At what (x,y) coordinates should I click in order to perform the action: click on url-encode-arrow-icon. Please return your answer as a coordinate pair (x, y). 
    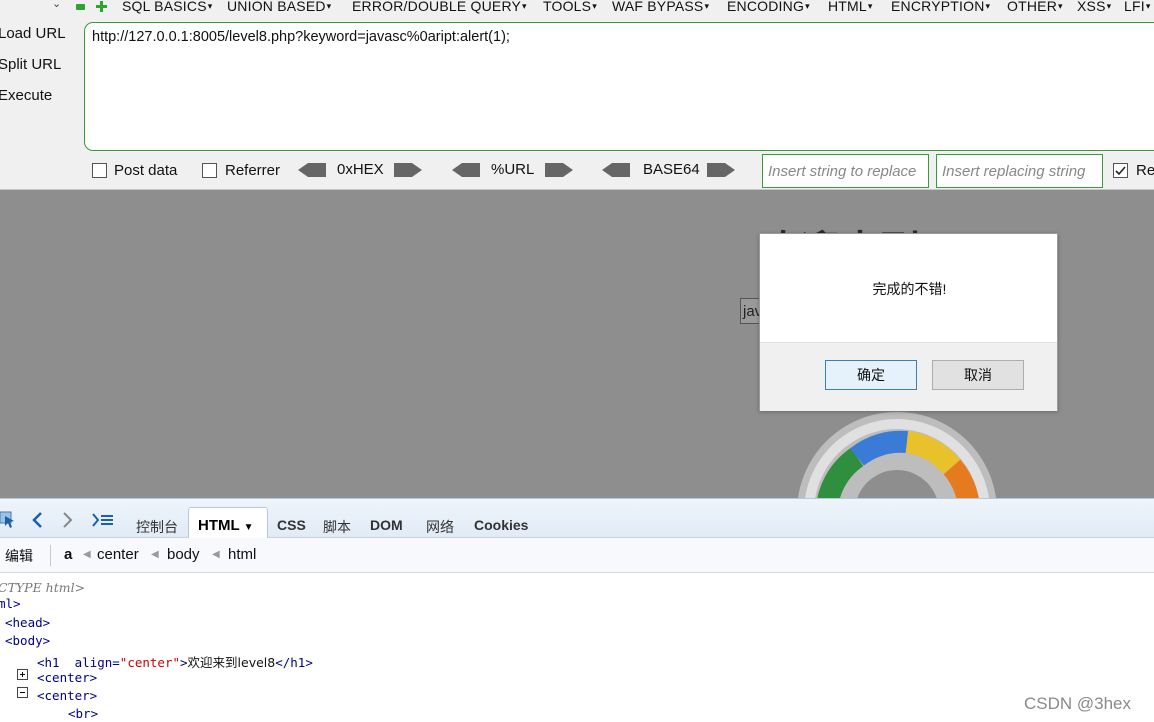
    Looking at the image, I should click on (559, 170).